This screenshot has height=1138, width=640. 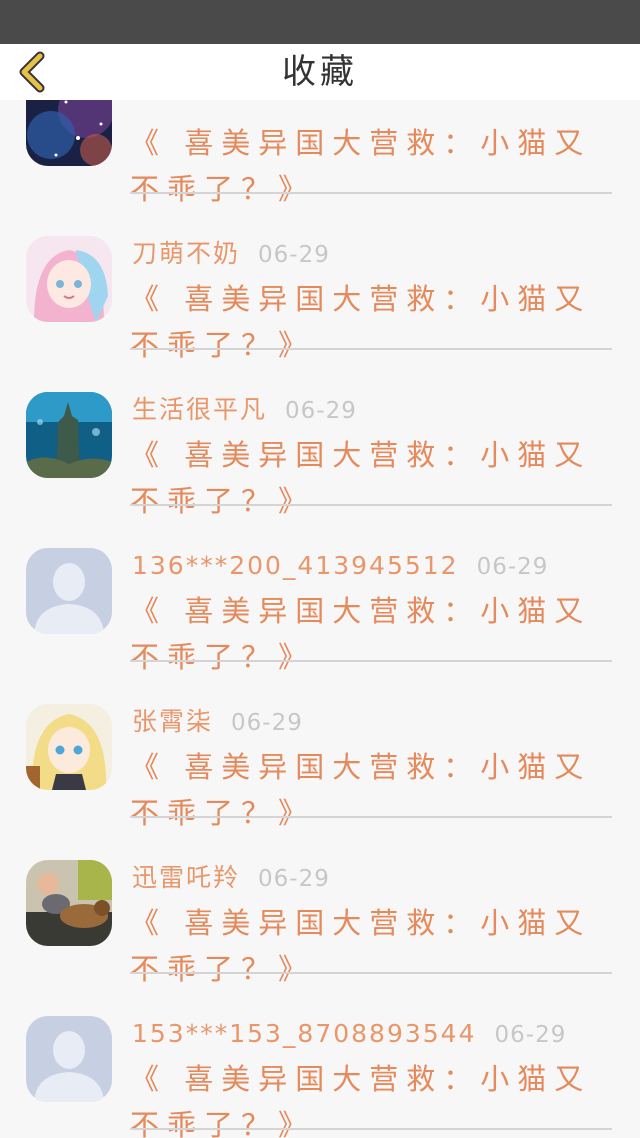 I want to click on username: 生活很平凡, so click(x=200, y=409).